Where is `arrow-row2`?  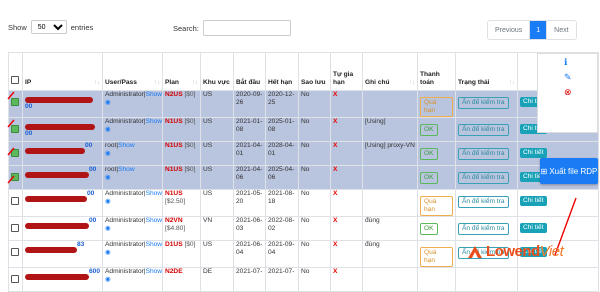 arrow-row2 is located at coordinates (11, 123).